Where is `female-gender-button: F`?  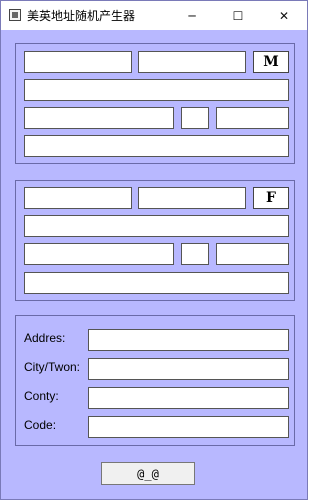
female-gender-button: F is located at coordinates (271, 198).